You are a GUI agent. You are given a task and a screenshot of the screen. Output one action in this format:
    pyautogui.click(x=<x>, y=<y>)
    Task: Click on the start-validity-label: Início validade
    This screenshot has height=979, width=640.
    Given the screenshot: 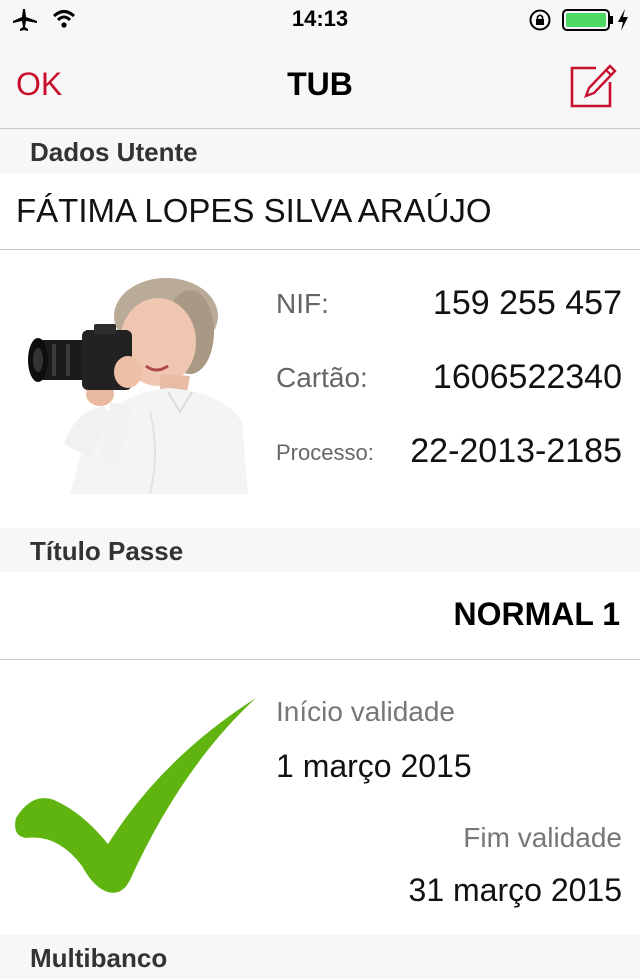 What is the action you would take?
    pyautogui.click(x=366, y=711)
    